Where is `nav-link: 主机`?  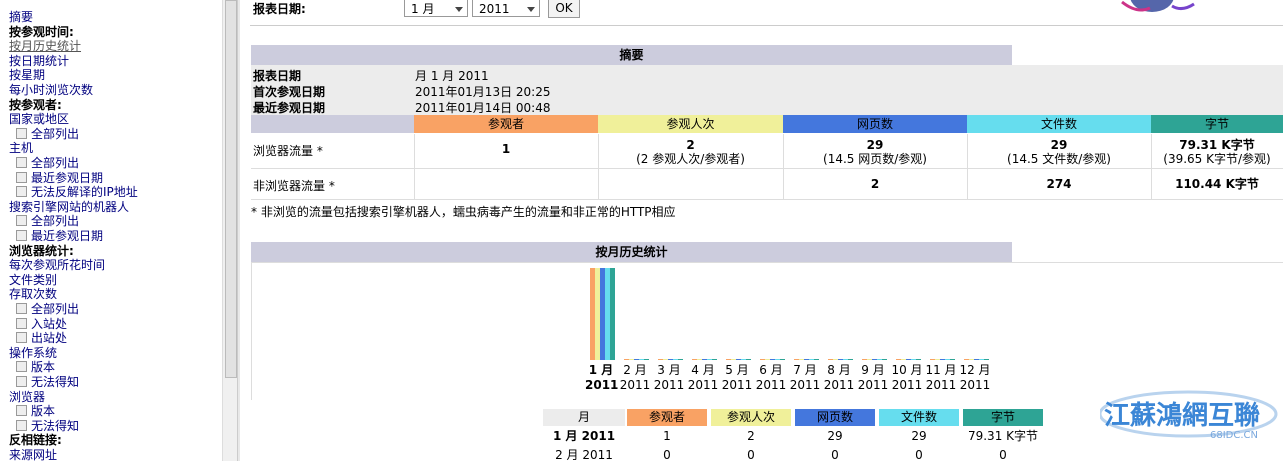 nav-link: 主机 is located at coordinates (21, 148).